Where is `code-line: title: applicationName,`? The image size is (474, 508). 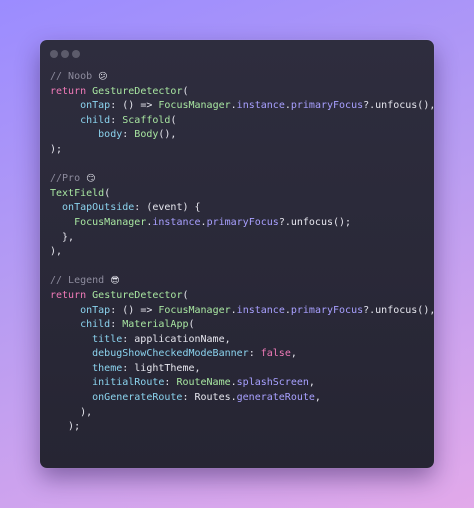 code-line: title: applicationName, is located at coordinates (239, 340).